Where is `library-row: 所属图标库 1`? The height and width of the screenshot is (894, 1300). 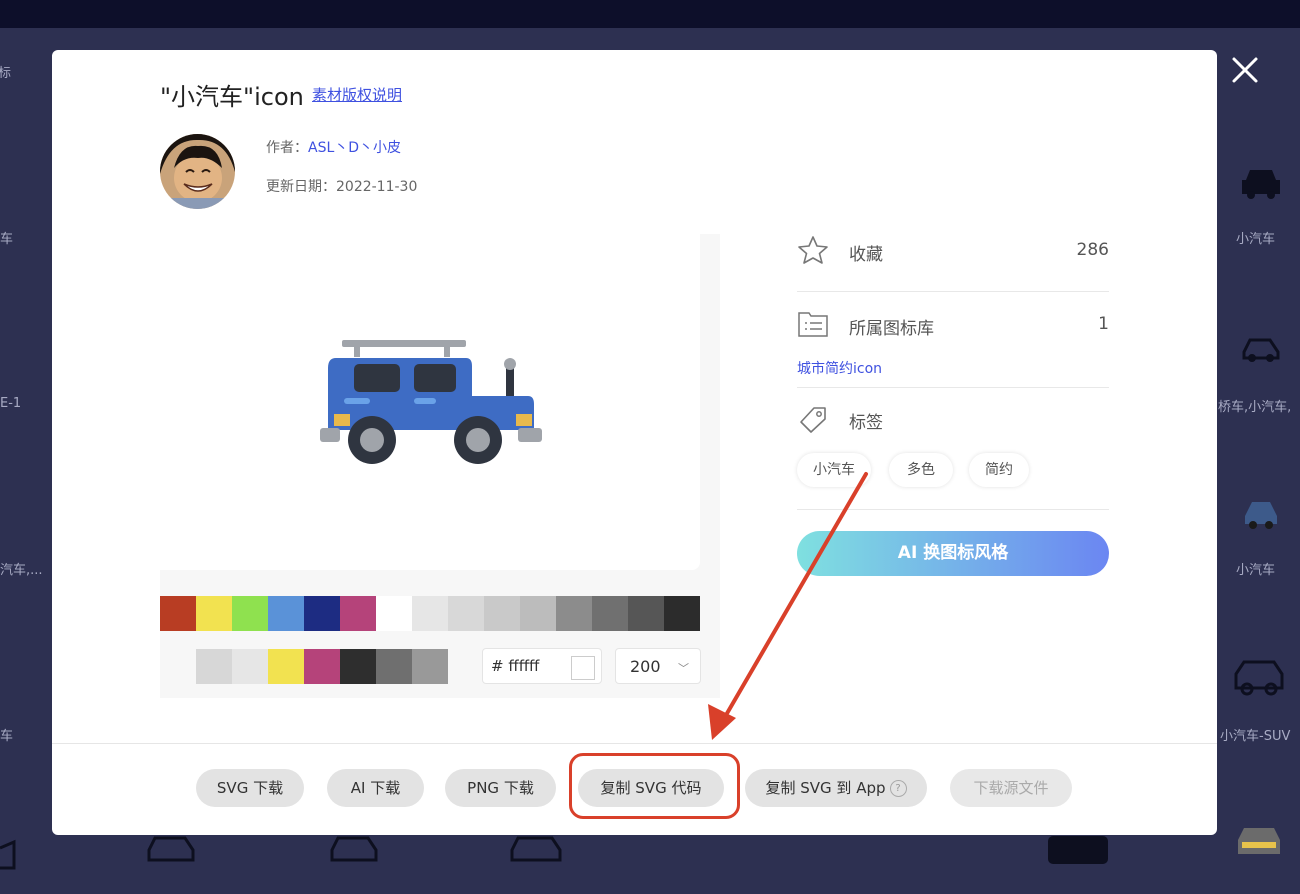 library-row: 所属图标库 1 is located at coordinates (953, 326).